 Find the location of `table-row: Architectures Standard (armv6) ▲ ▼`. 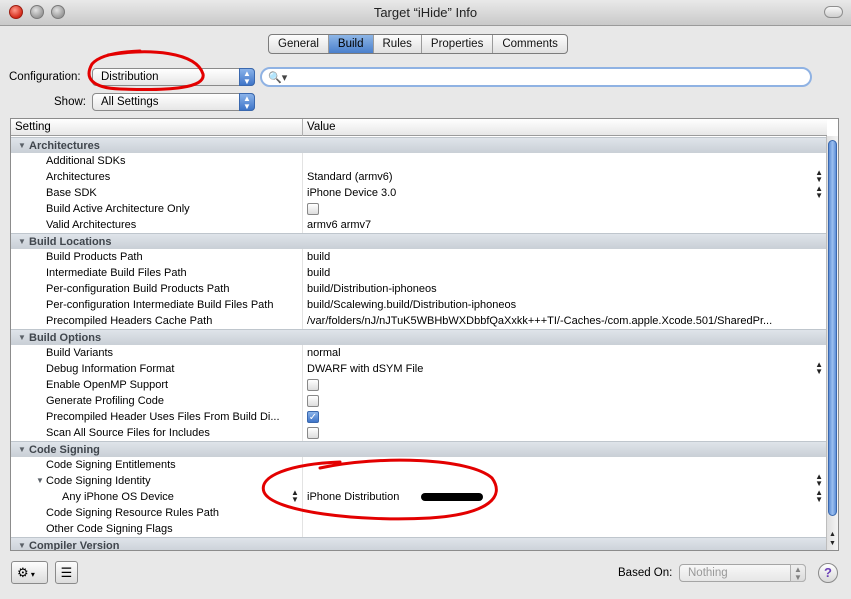

table-row: Architectures Standard (armv6) ▲ ▼ is located at coordinates (419, 177).